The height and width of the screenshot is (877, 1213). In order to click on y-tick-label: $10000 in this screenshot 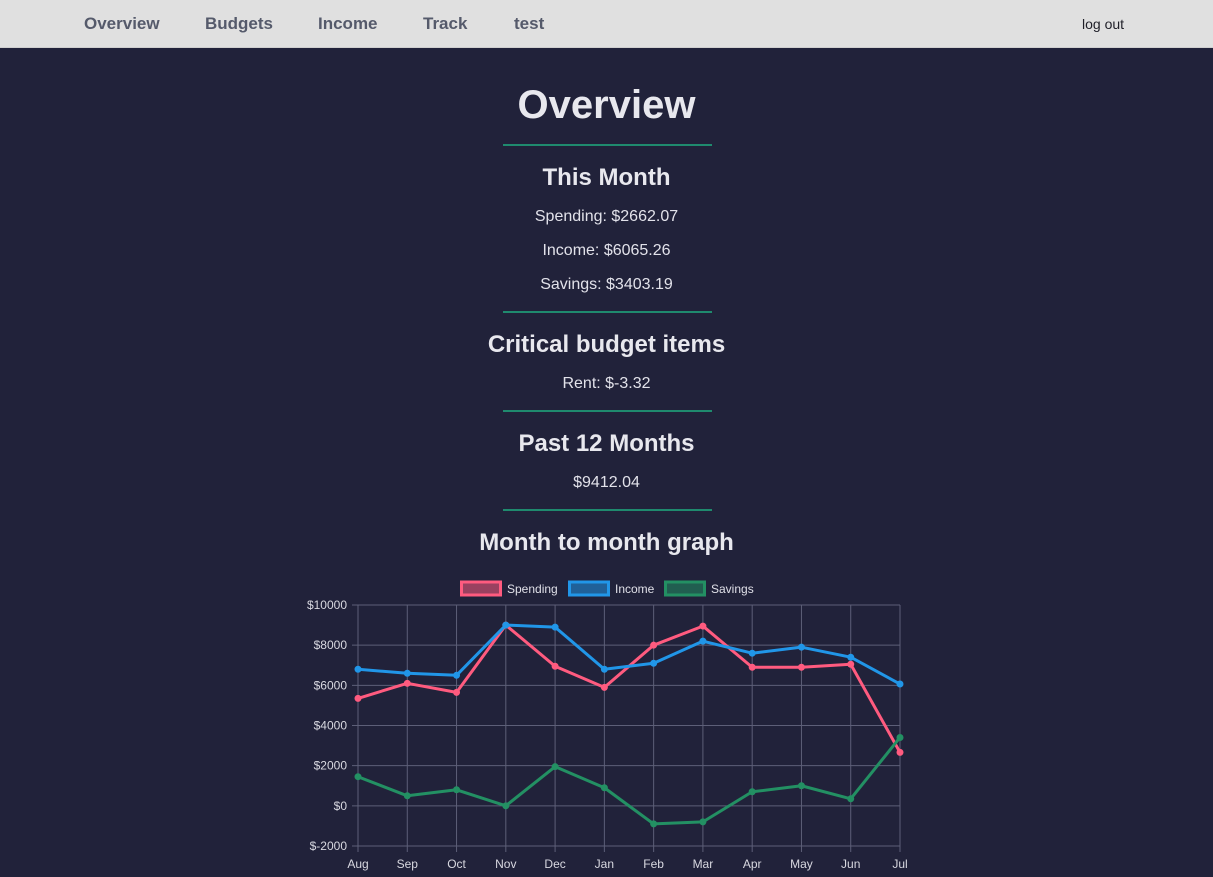, I will do `click(327, 605)`.